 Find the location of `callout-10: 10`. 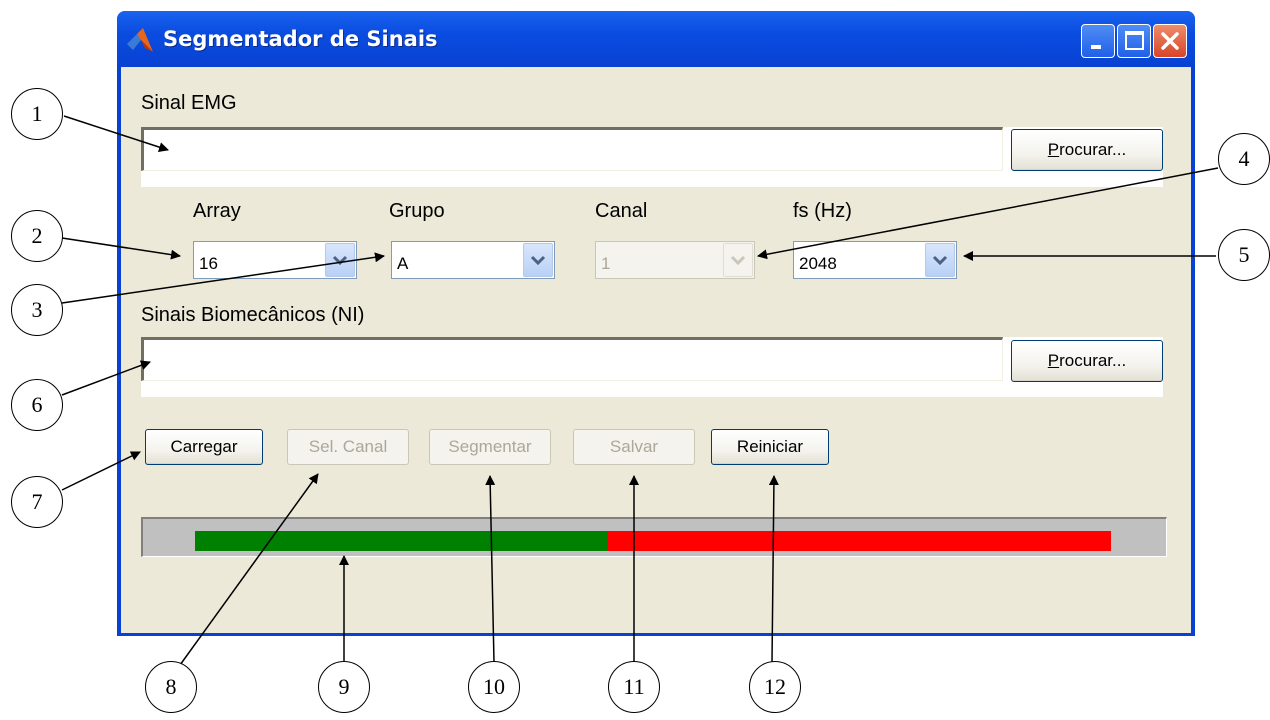

callout-10: 10 is located at coordinates (494, 687).